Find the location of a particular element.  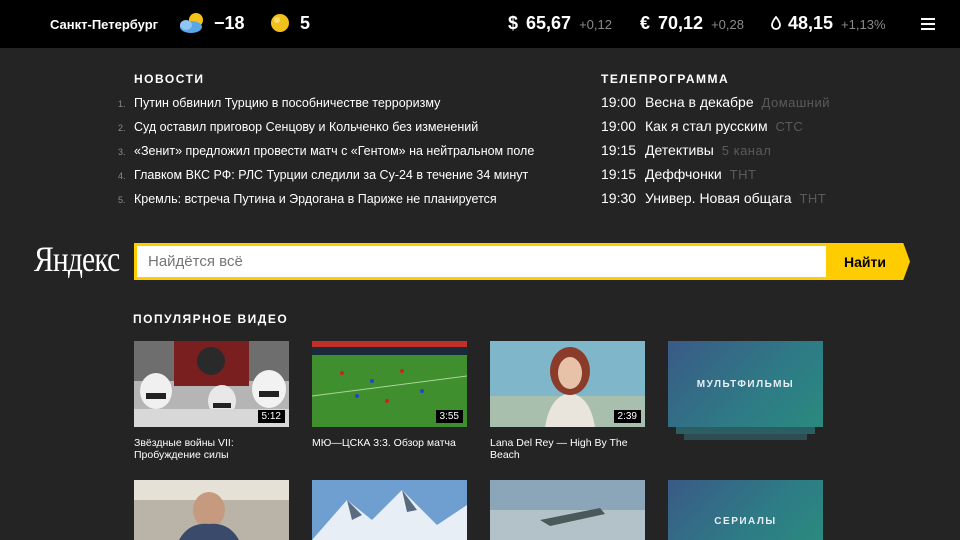

euro-icon: € is located at coordinates (645, 23).